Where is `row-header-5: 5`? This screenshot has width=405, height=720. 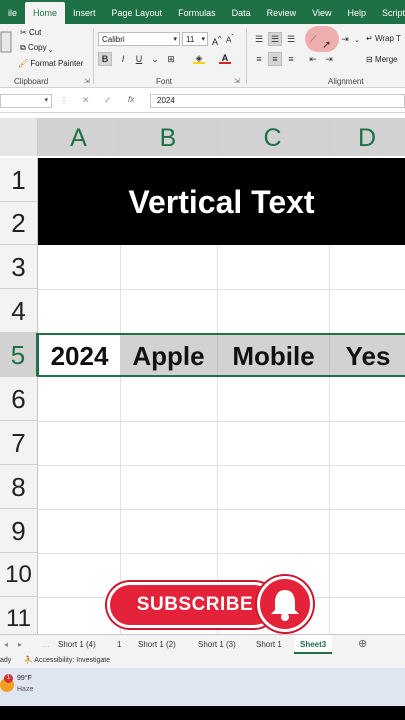 row-header-5: 5 is located at coordinates (19, 355).